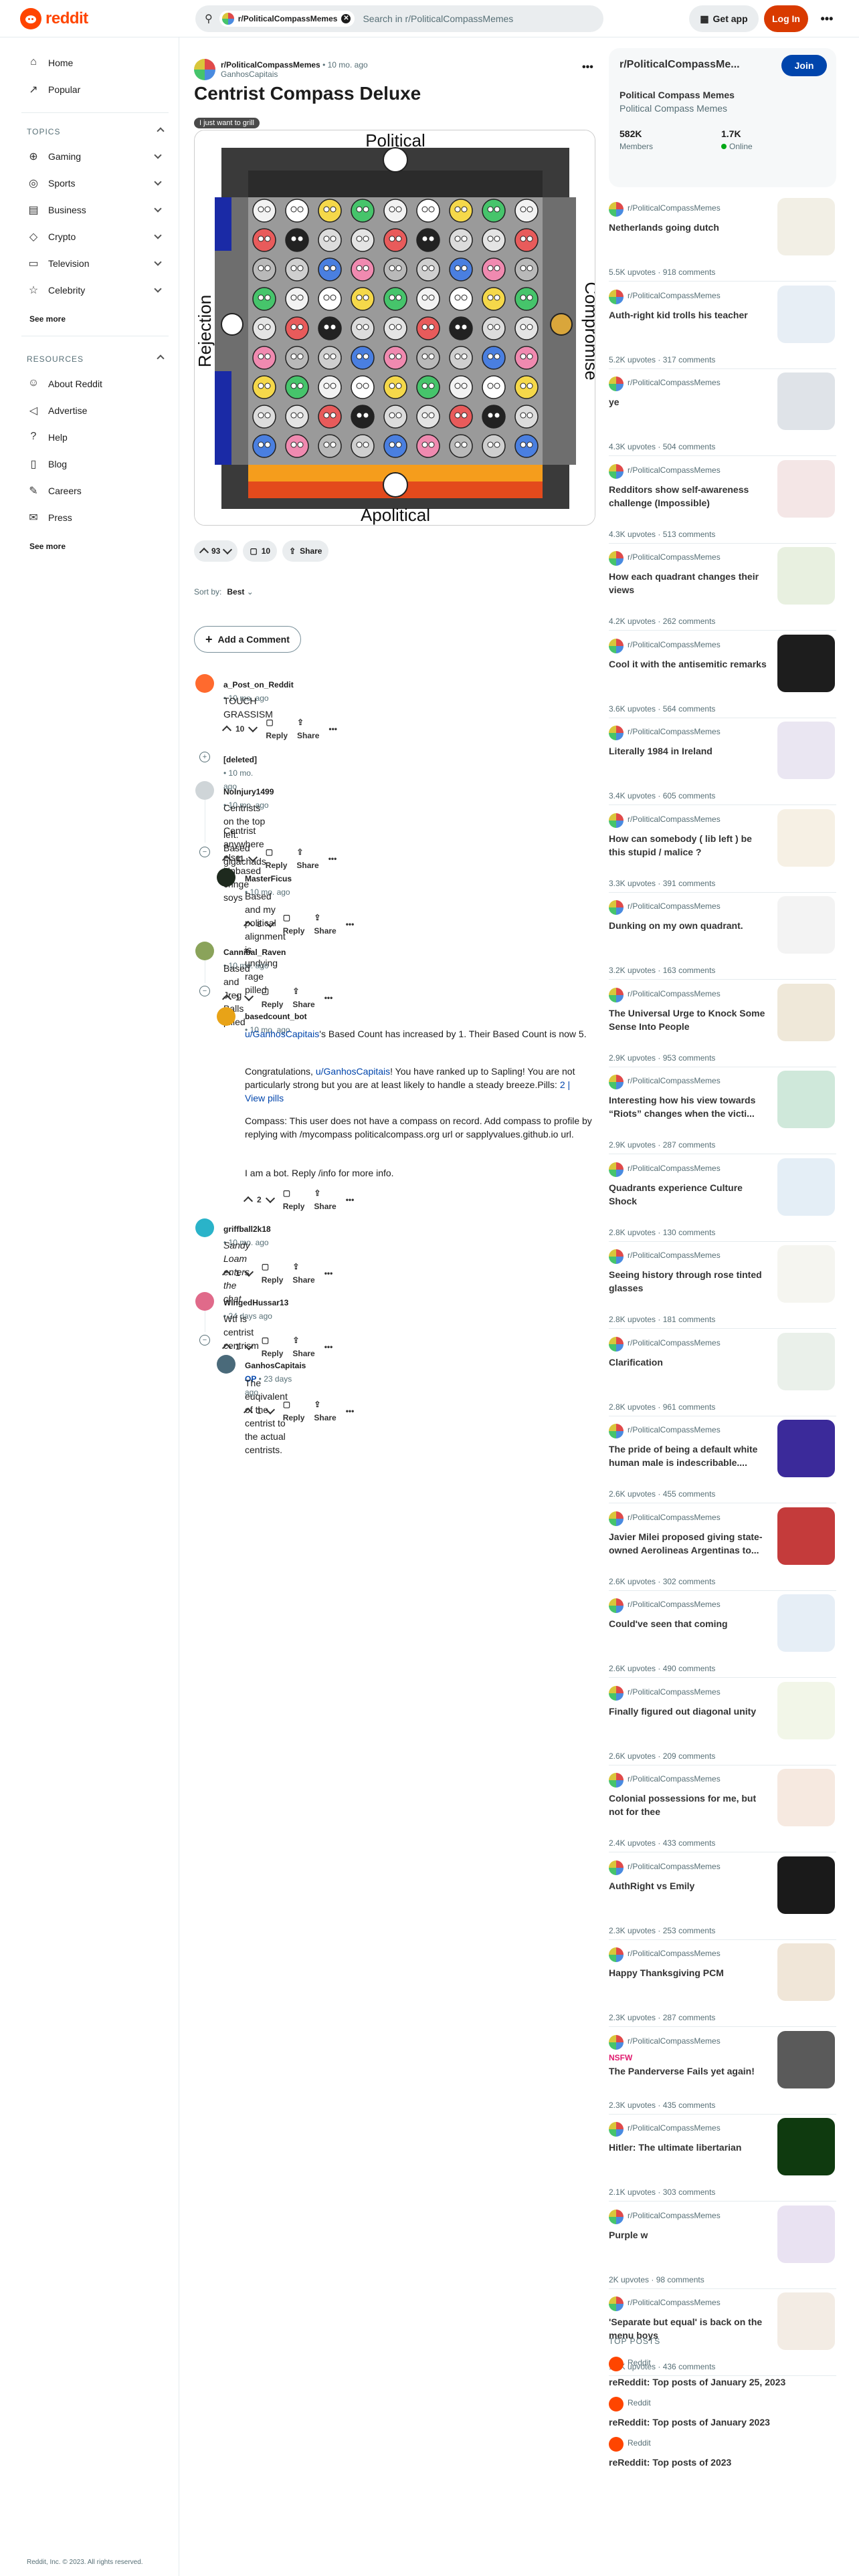 This screenshot has width=859, height=2576. What do you see at coordinates (235, 592) in the screenshot?
I see `sort-dropdown: Best` at bounding box center [235, 592].